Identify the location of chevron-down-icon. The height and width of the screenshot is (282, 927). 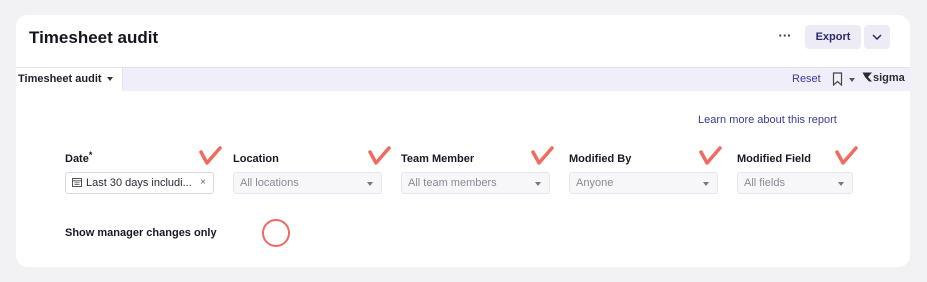
(877, 37).